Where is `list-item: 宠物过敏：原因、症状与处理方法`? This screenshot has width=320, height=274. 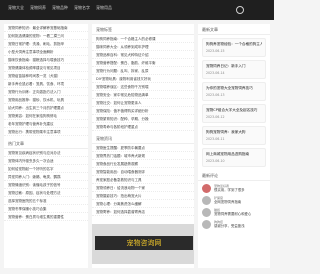
list-item: 宠物过敏：原因、症状与处理方法 is located at coordinates (46, 193).